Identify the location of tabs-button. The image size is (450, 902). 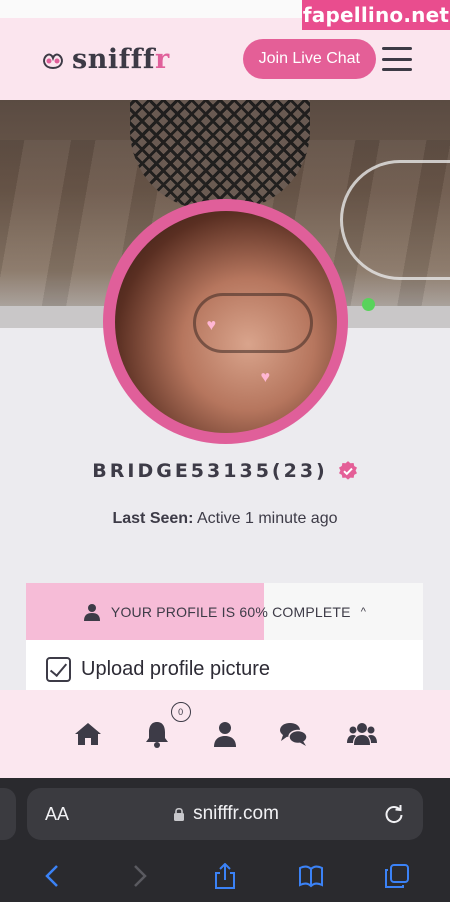
(397, 876).